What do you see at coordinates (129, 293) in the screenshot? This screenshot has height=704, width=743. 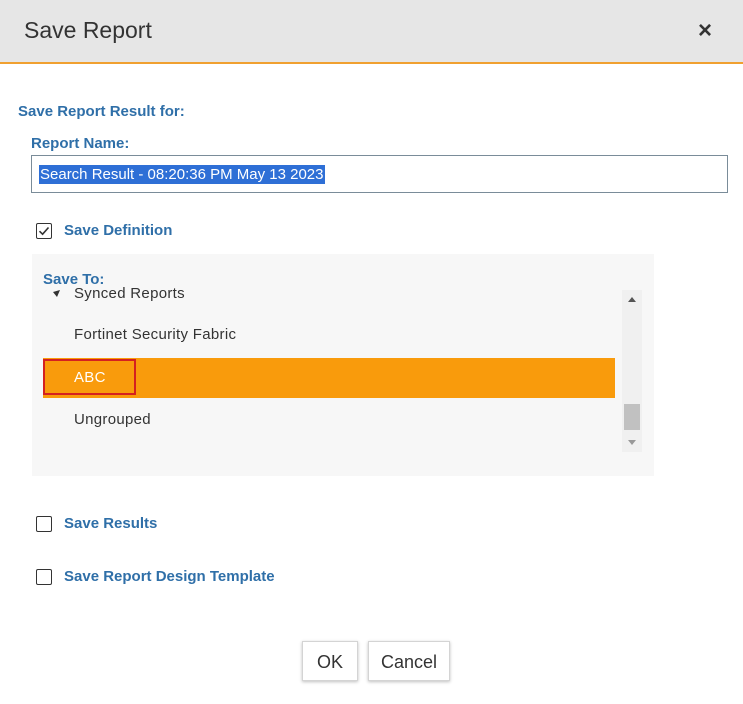 I see `tree-item-label: Synced Reports` at bounding box center [129, 293].